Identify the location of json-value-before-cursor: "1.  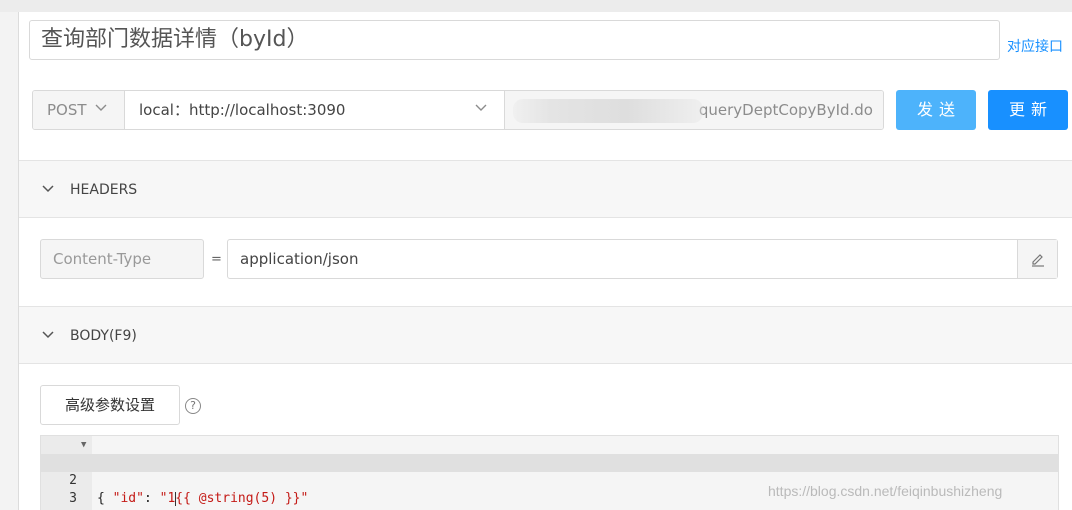
(167, 498).